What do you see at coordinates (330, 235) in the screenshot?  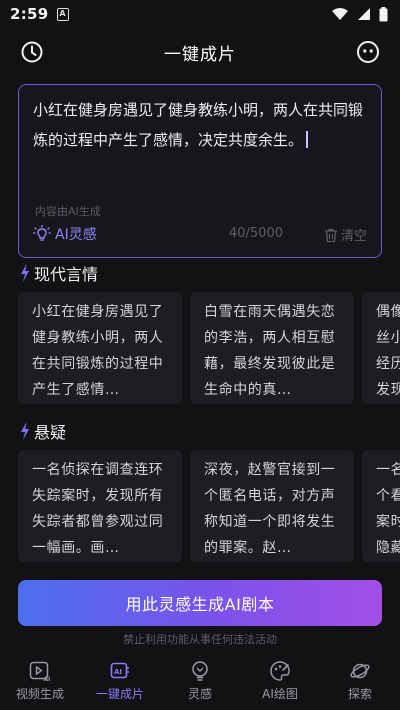 I see `trash-icon` at bounding box center [330, 235].